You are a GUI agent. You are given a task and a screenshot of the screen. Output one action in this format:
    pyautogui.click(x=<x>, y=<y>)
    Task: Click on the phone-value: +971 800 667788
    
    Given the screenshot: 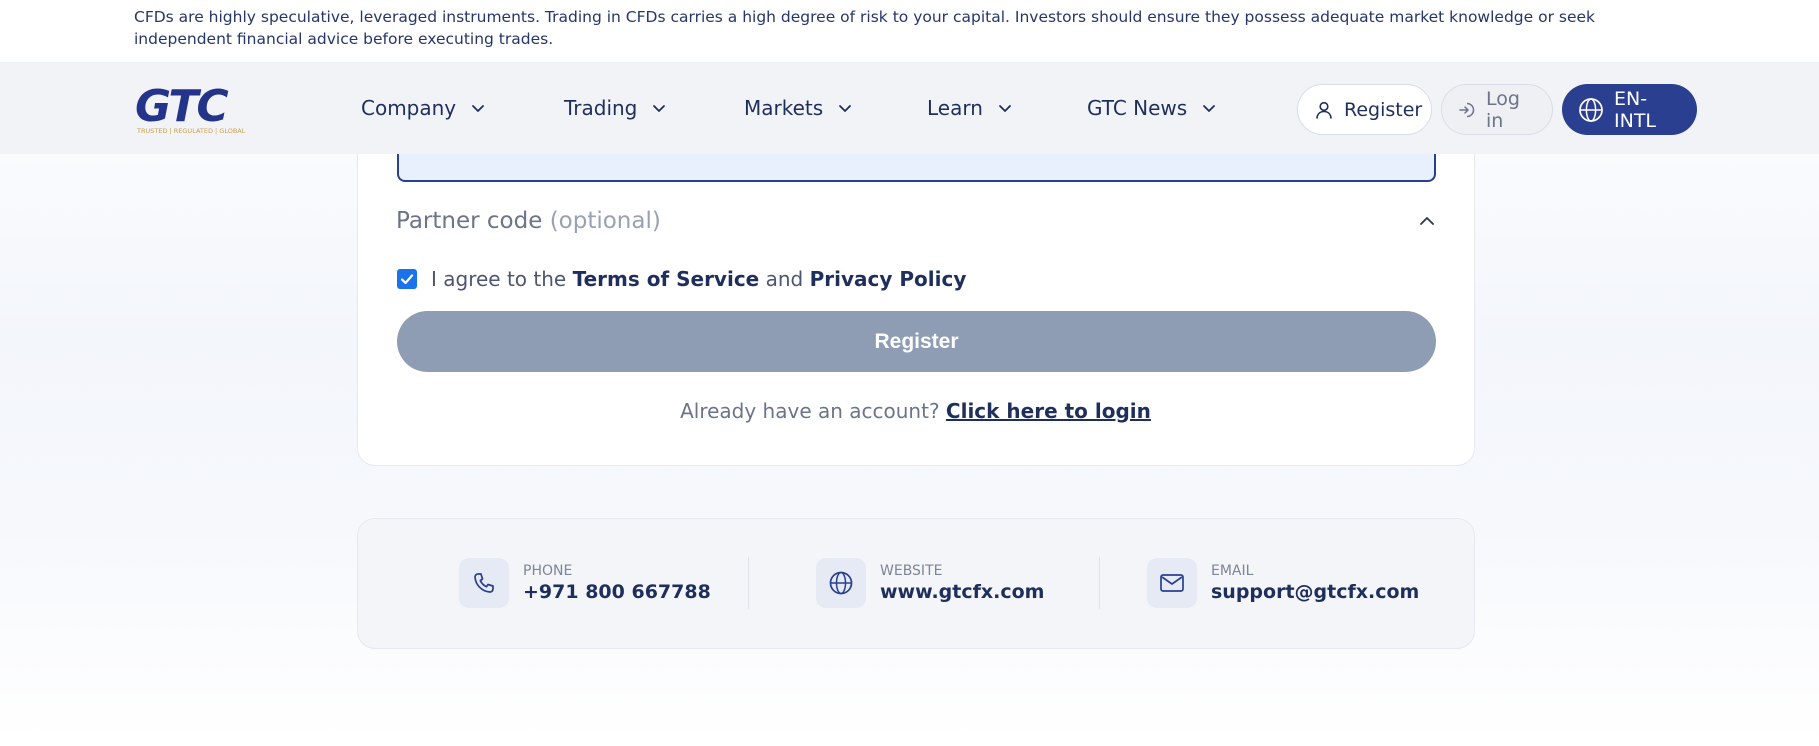 What is the action you would take?
    pyautogui.click(x=617, y=592)
    